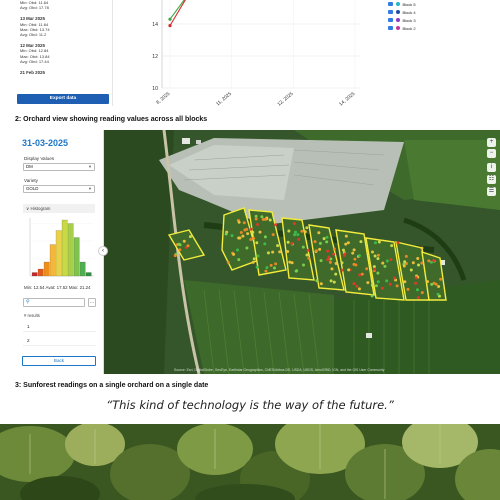 The image size is (500, 500). I want to click on checkbox-icon, so click(390, 12).